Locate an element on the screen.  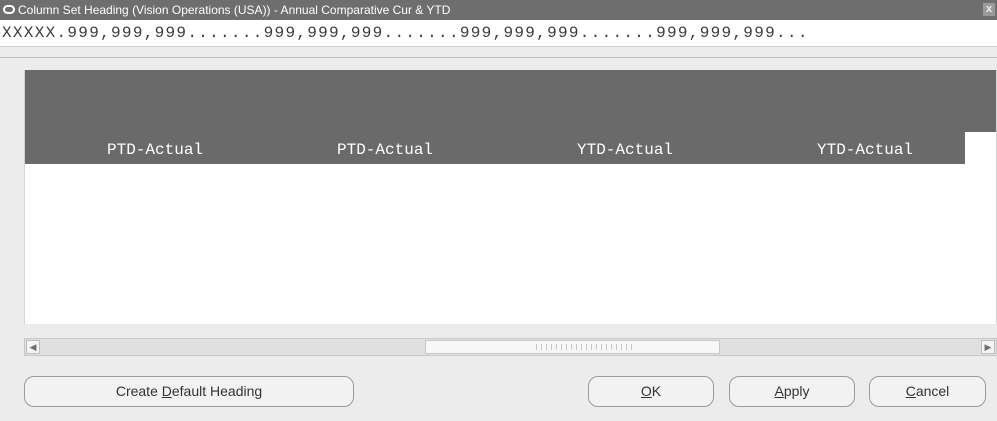
create-default-heading-button: Create Default Heading is located at coordinates (189, 391).